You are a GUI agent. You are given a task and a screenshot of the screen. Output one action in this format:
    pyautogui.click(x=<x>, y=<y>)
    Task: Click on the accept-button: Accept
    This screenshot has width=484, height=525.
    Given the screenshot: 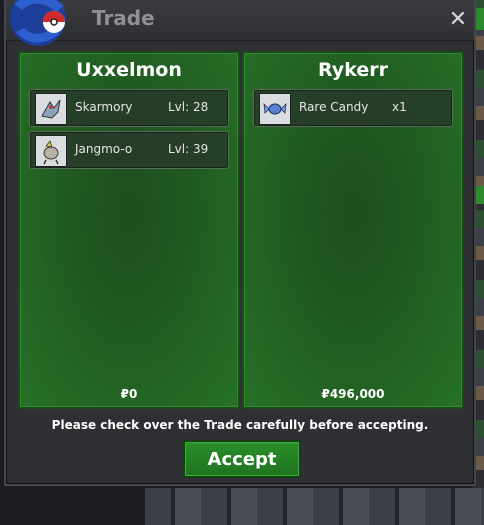 What is the action you would take?
    pyautogui.click(x=242, y=459)
    